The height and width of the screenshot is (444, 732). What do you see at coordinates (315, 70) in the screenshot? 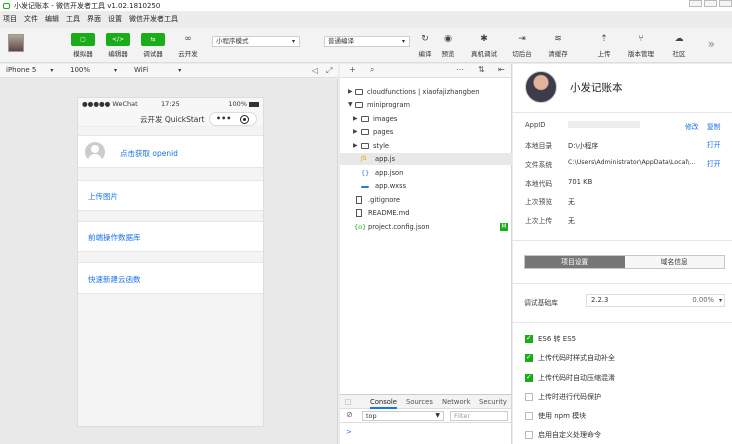
I see `sound-icon: ◁` at bounding box center [315, 70].